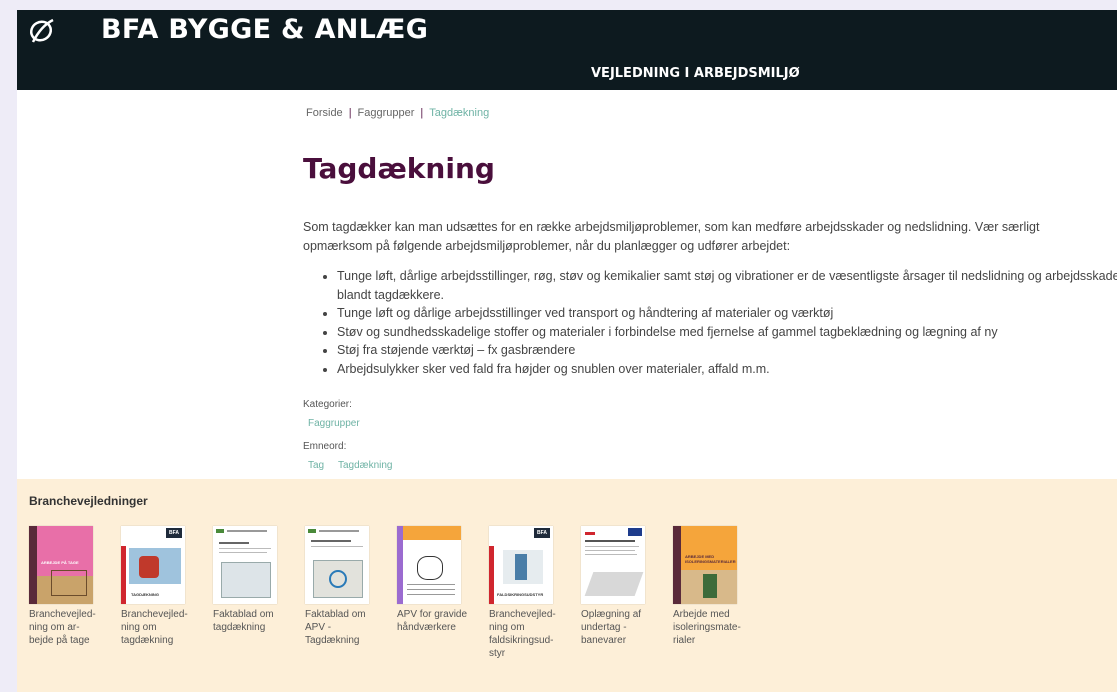  Describe the element at coordinates (386, 113) in the screenshot. I see `breadcrumb-faggrupper: Faggrupper` at that location.